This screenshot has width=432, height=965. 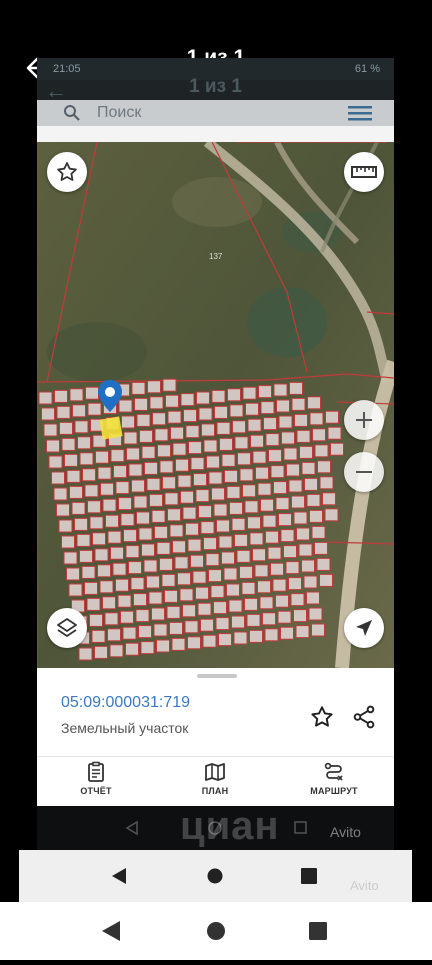 What do you see at coordinates (67, 172) in the screenshot?
I see `favorite-star-button` at bounding box center [67, 172].